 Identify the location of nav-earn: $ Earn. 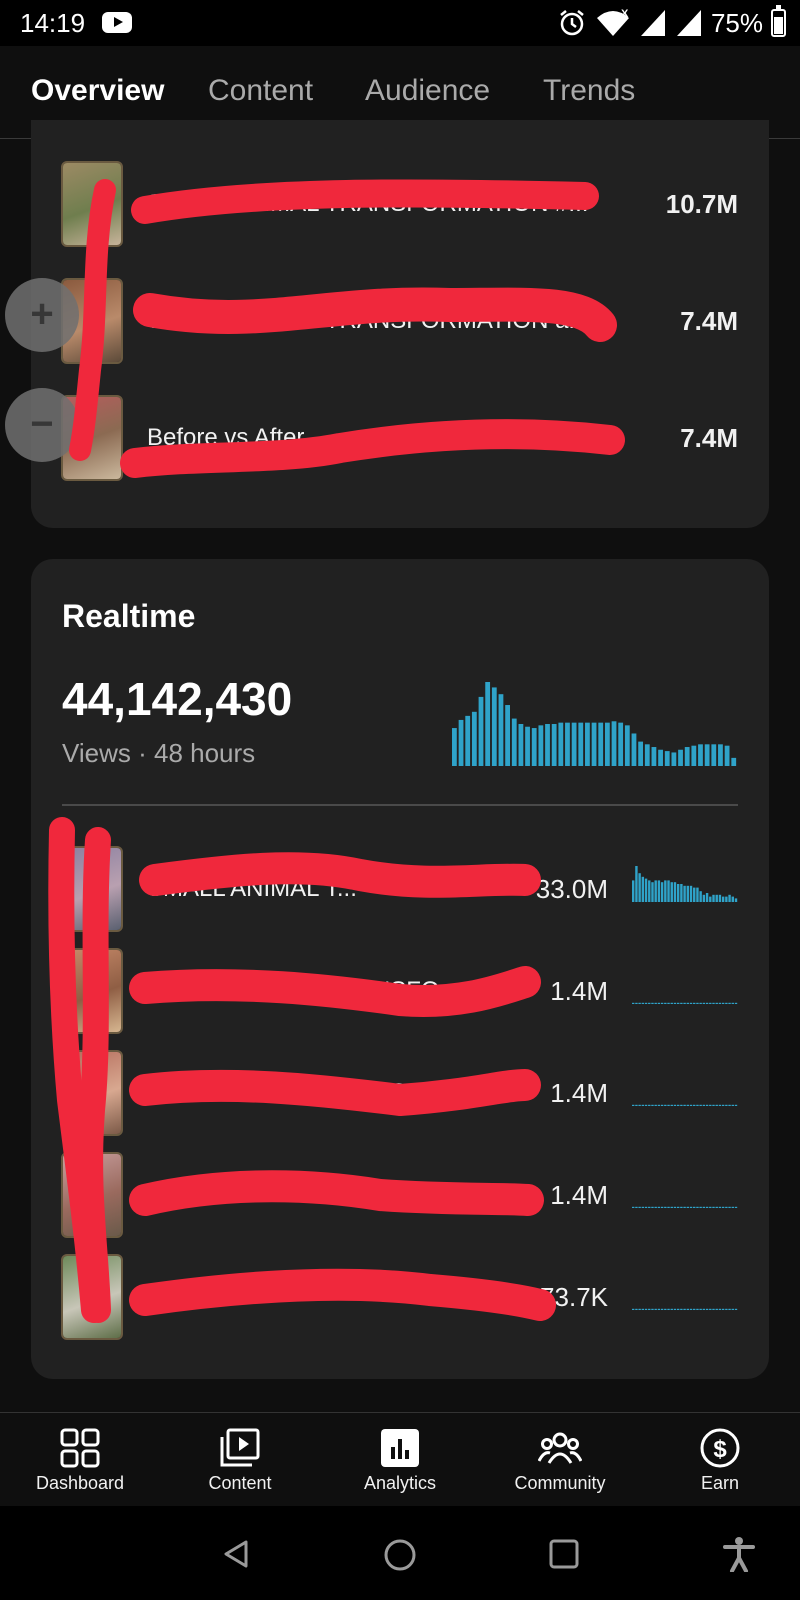
(720, 1460).